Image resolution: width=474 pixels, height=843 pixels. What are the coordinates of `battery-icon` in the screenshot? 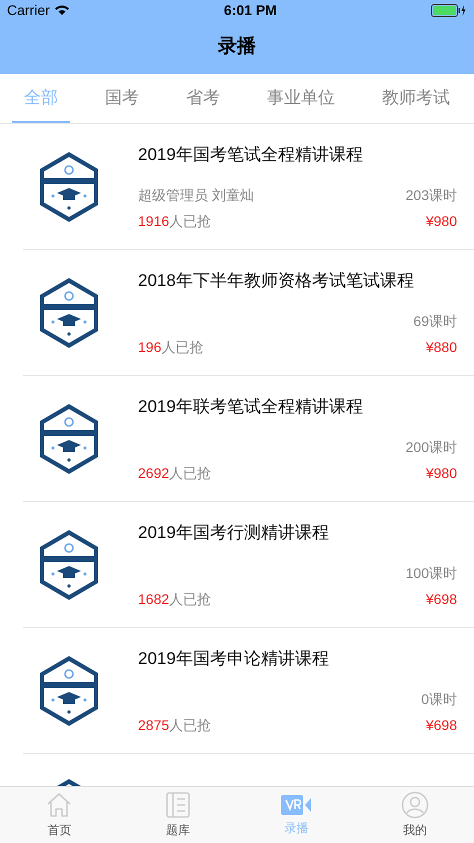 It's located at (448, 10).